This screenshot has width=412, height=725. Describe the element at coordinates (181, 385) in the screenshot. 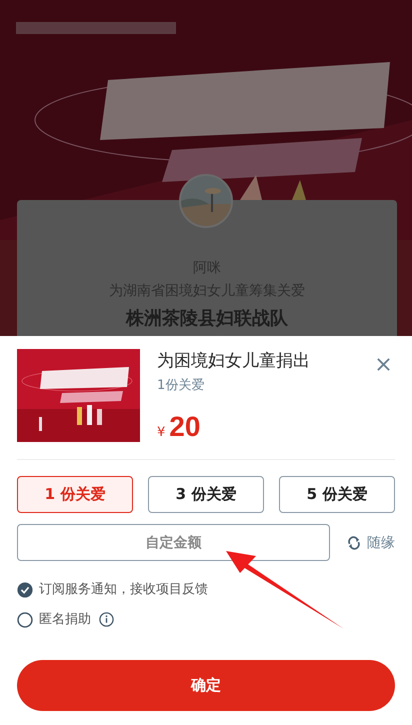

I see `donation-unit: 1份关爱` at that location.